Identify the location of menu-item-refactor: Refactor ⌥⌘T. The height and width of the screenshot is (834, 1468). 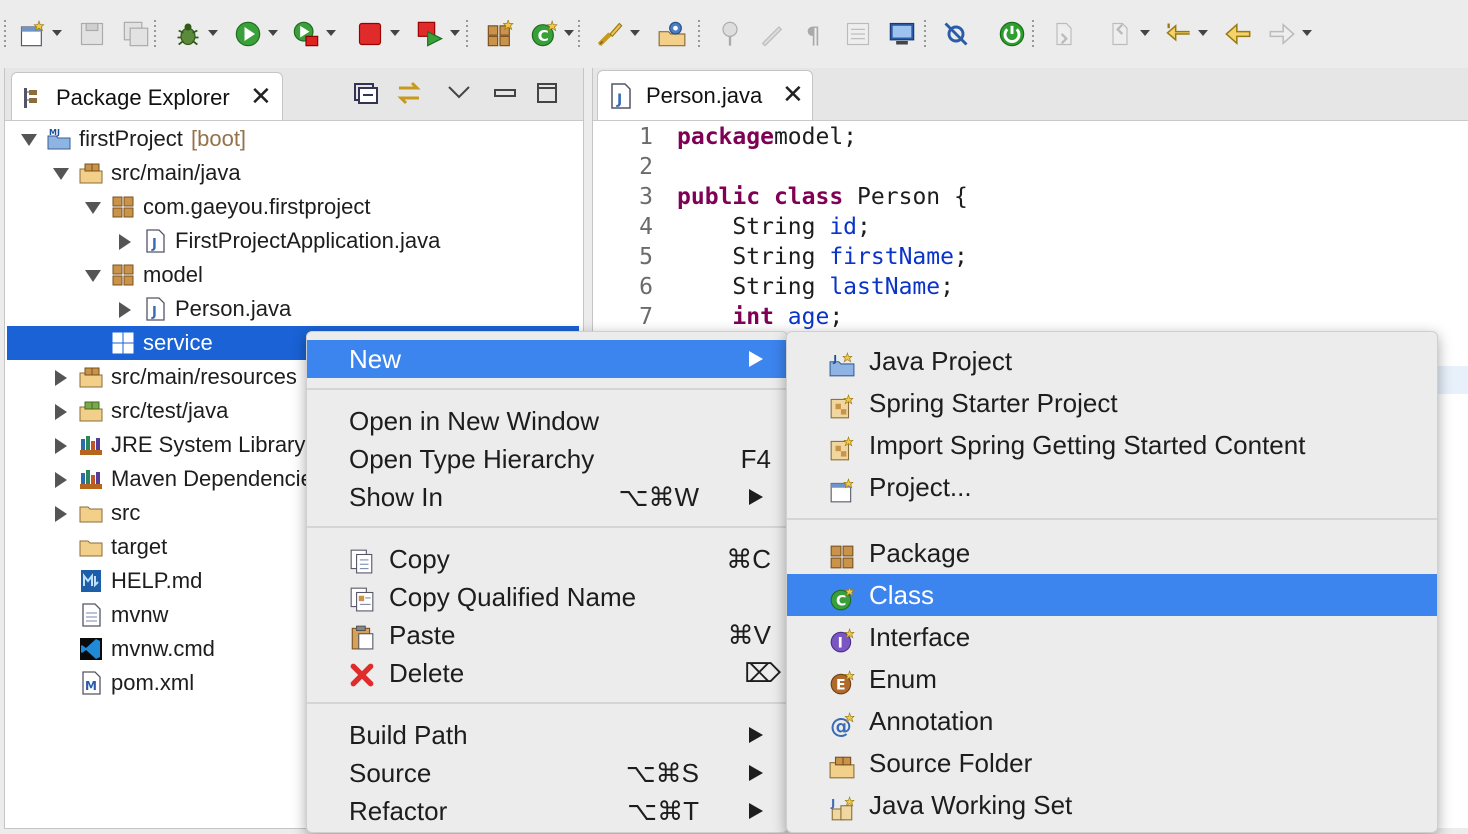
(547, 811).